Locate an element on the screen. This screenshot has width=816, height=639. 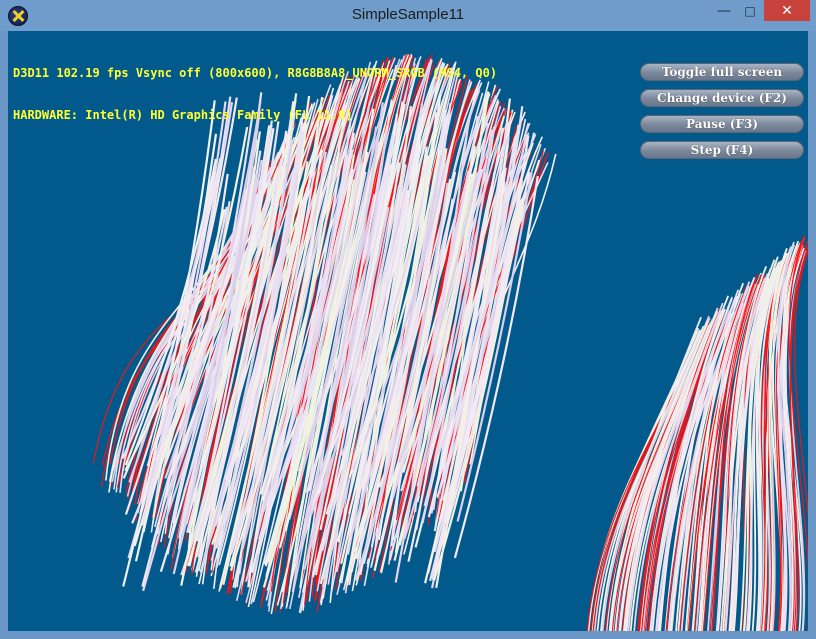
pause-button: Pause (F3) is located at coordinates (722, 124).